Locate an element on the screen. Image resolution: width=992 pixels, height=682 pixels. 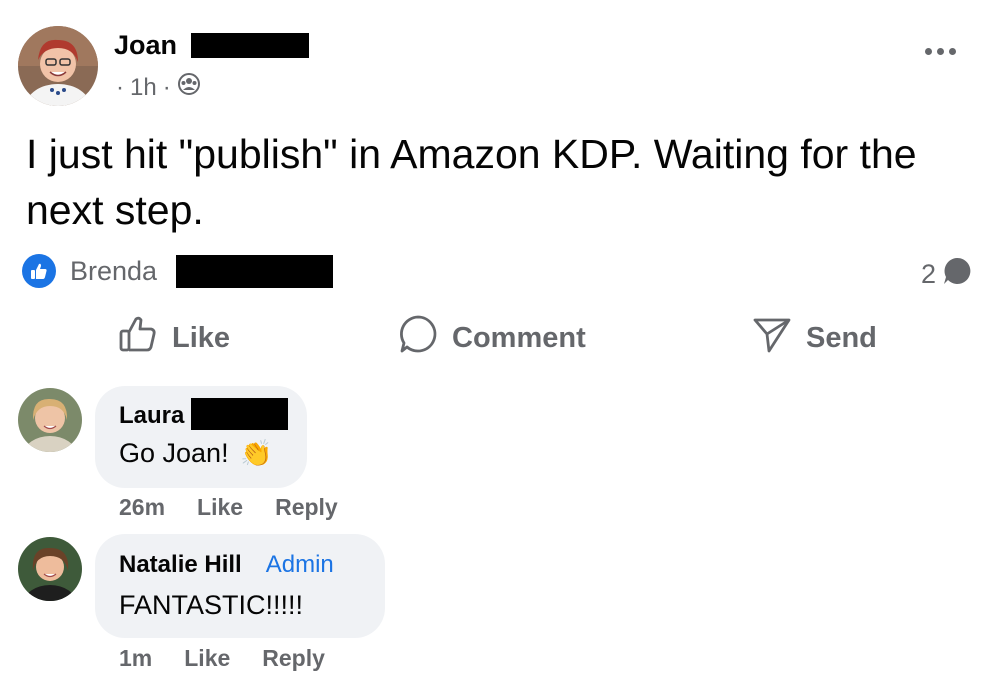
post-author-avatar is located at coordinates (58, 66).